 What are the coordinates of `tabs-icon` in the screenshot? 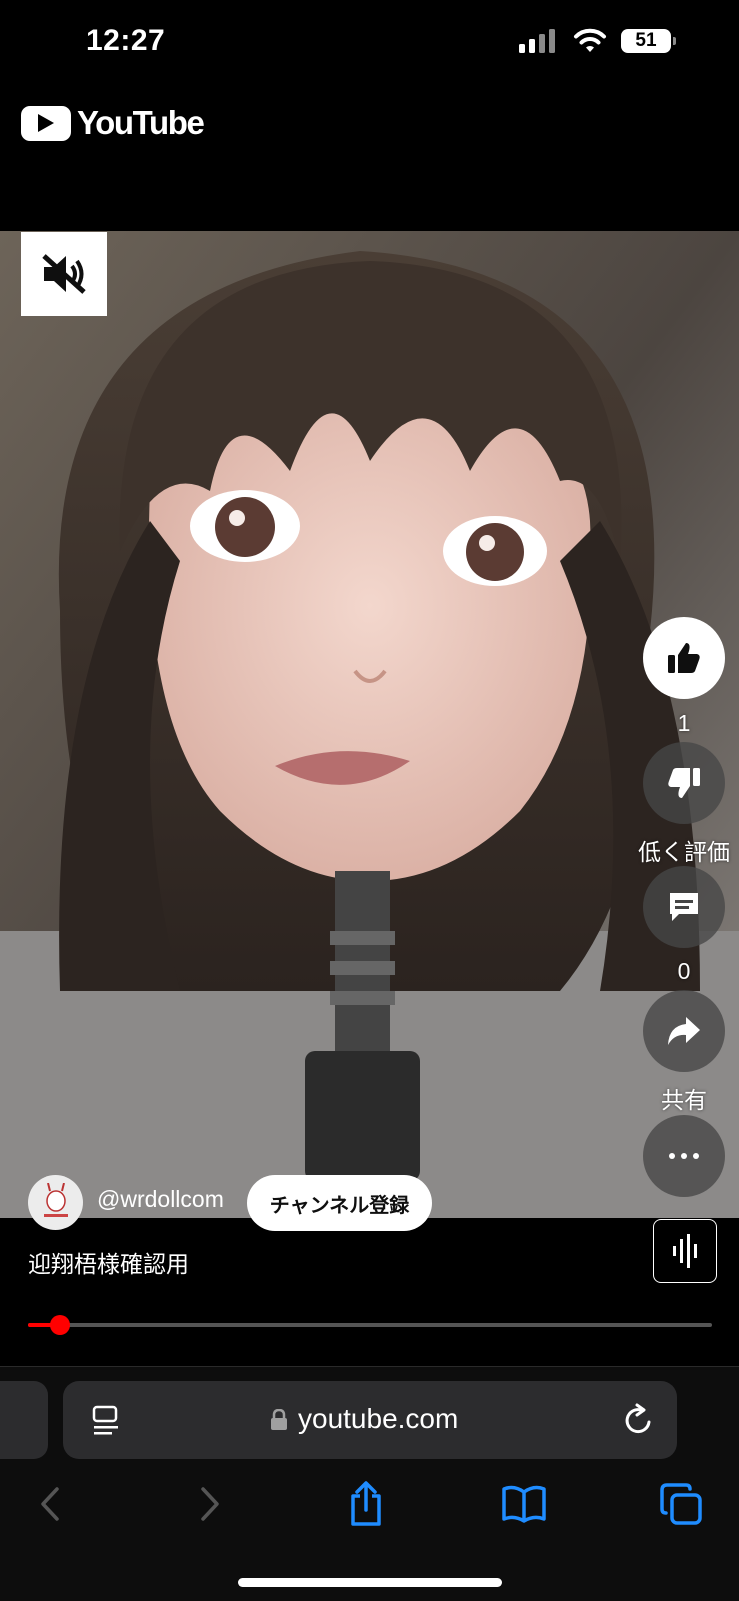 It's located at (681, 1504).